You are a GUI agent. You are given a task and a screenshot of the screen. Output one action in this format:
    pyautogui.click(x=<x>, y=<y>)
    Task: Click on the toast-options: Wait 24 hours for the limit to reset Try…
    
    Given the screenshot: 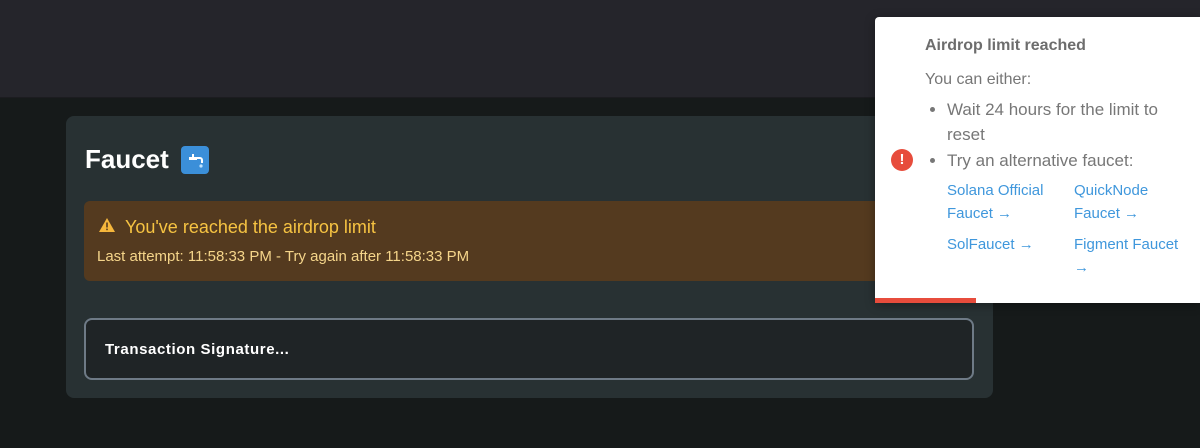 What is the action you would take?
    pyautogui.click(x=1057, y=135)
    